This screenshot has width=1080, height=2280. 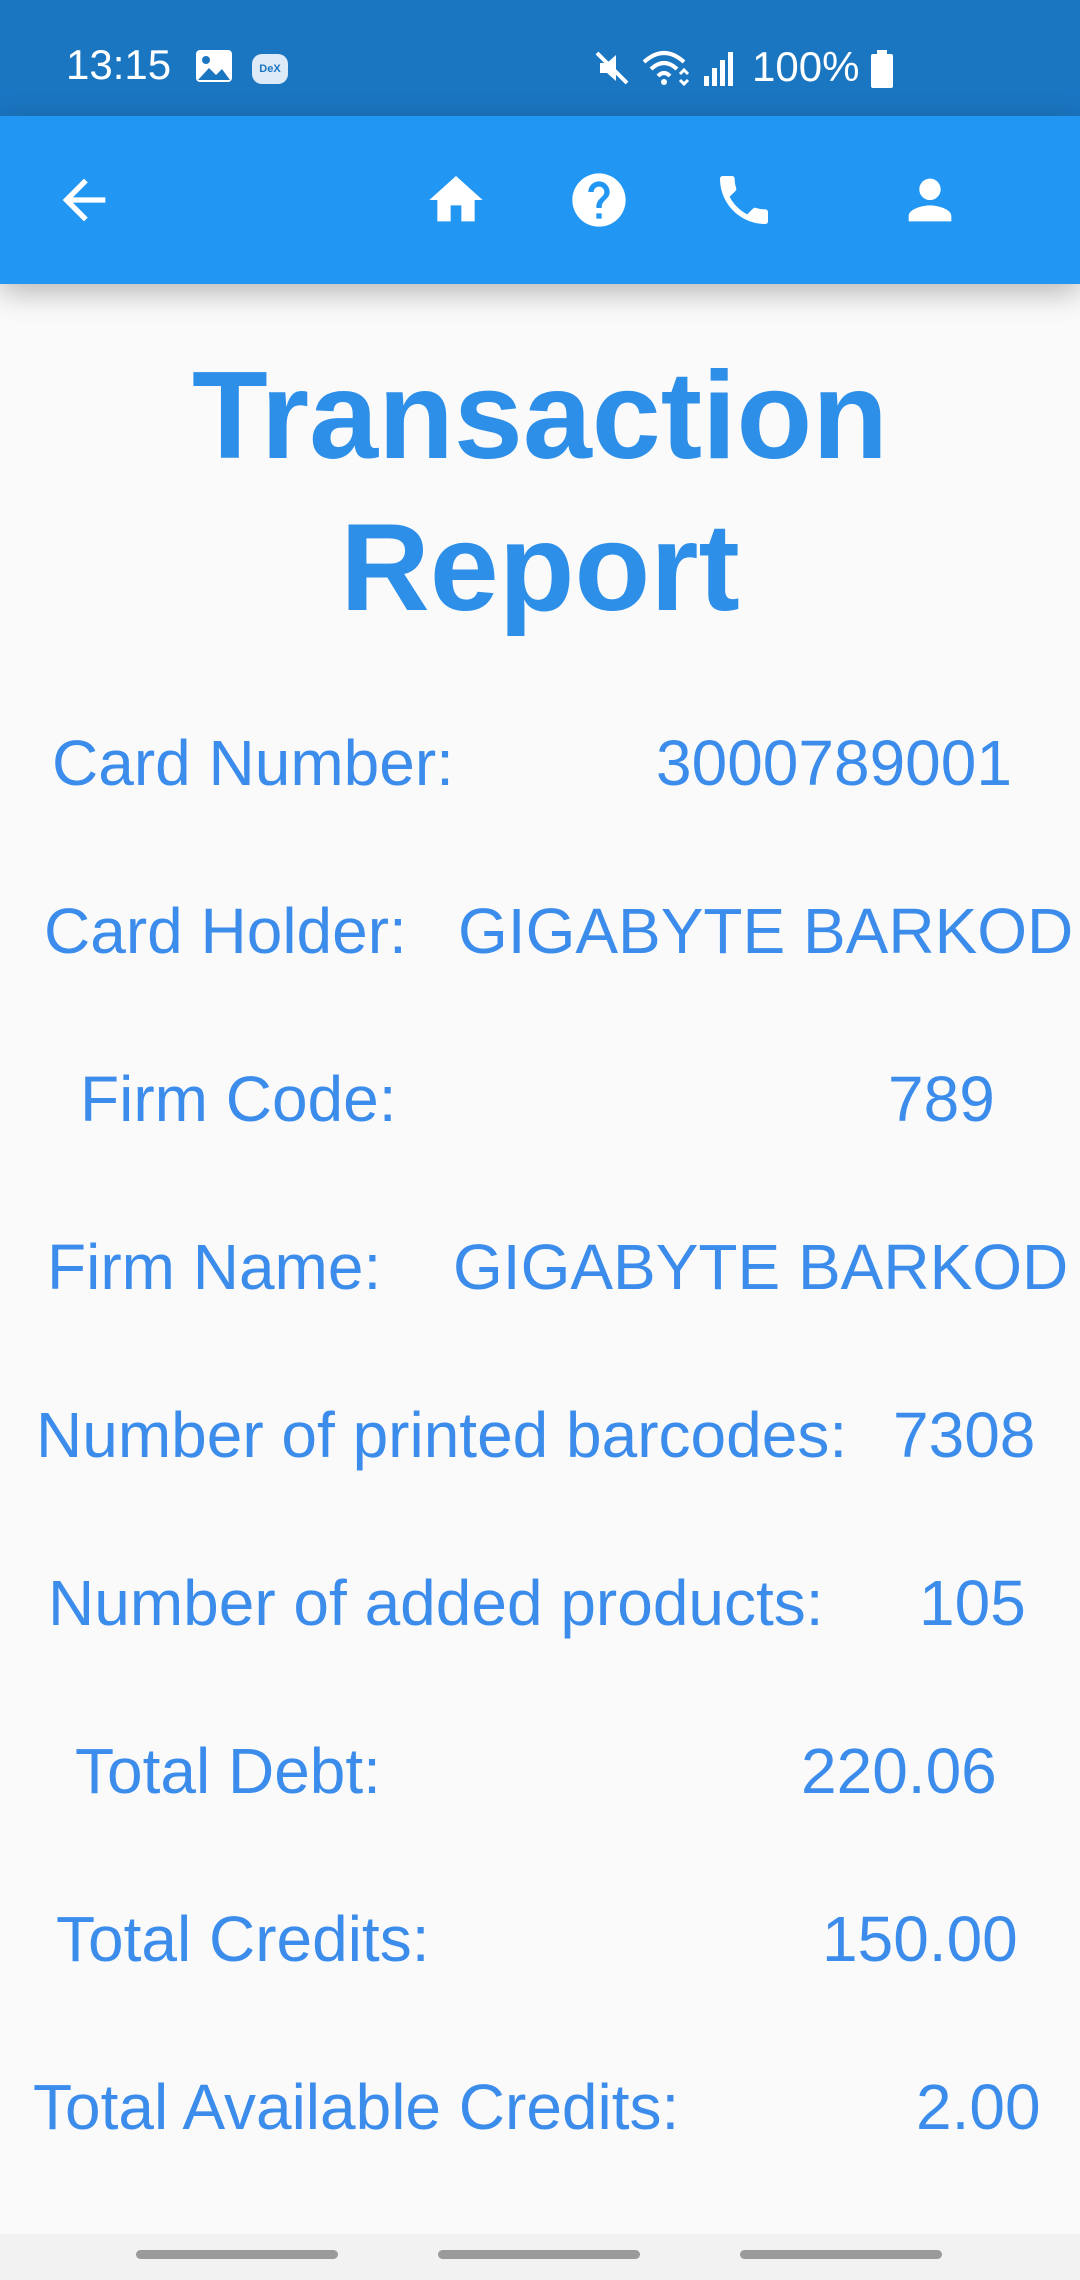 What do you see at coordinates (978, 2107) in the screenshot?
I see `total-available-credits-value: 2.00` at bounding box center [978, 2107].